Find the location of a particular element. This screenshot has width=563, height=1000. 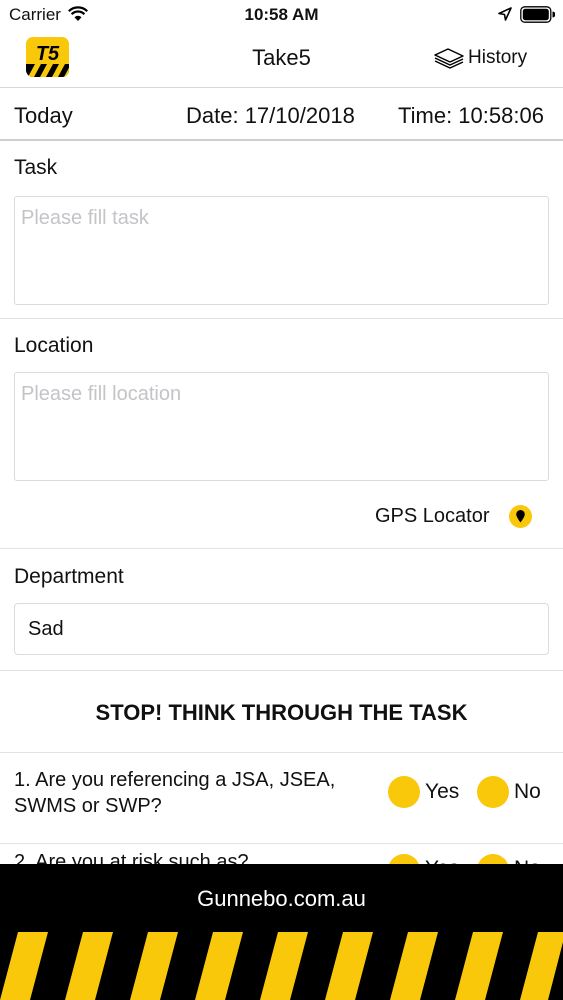

task-label: Task is located at coordinates (36, 167).